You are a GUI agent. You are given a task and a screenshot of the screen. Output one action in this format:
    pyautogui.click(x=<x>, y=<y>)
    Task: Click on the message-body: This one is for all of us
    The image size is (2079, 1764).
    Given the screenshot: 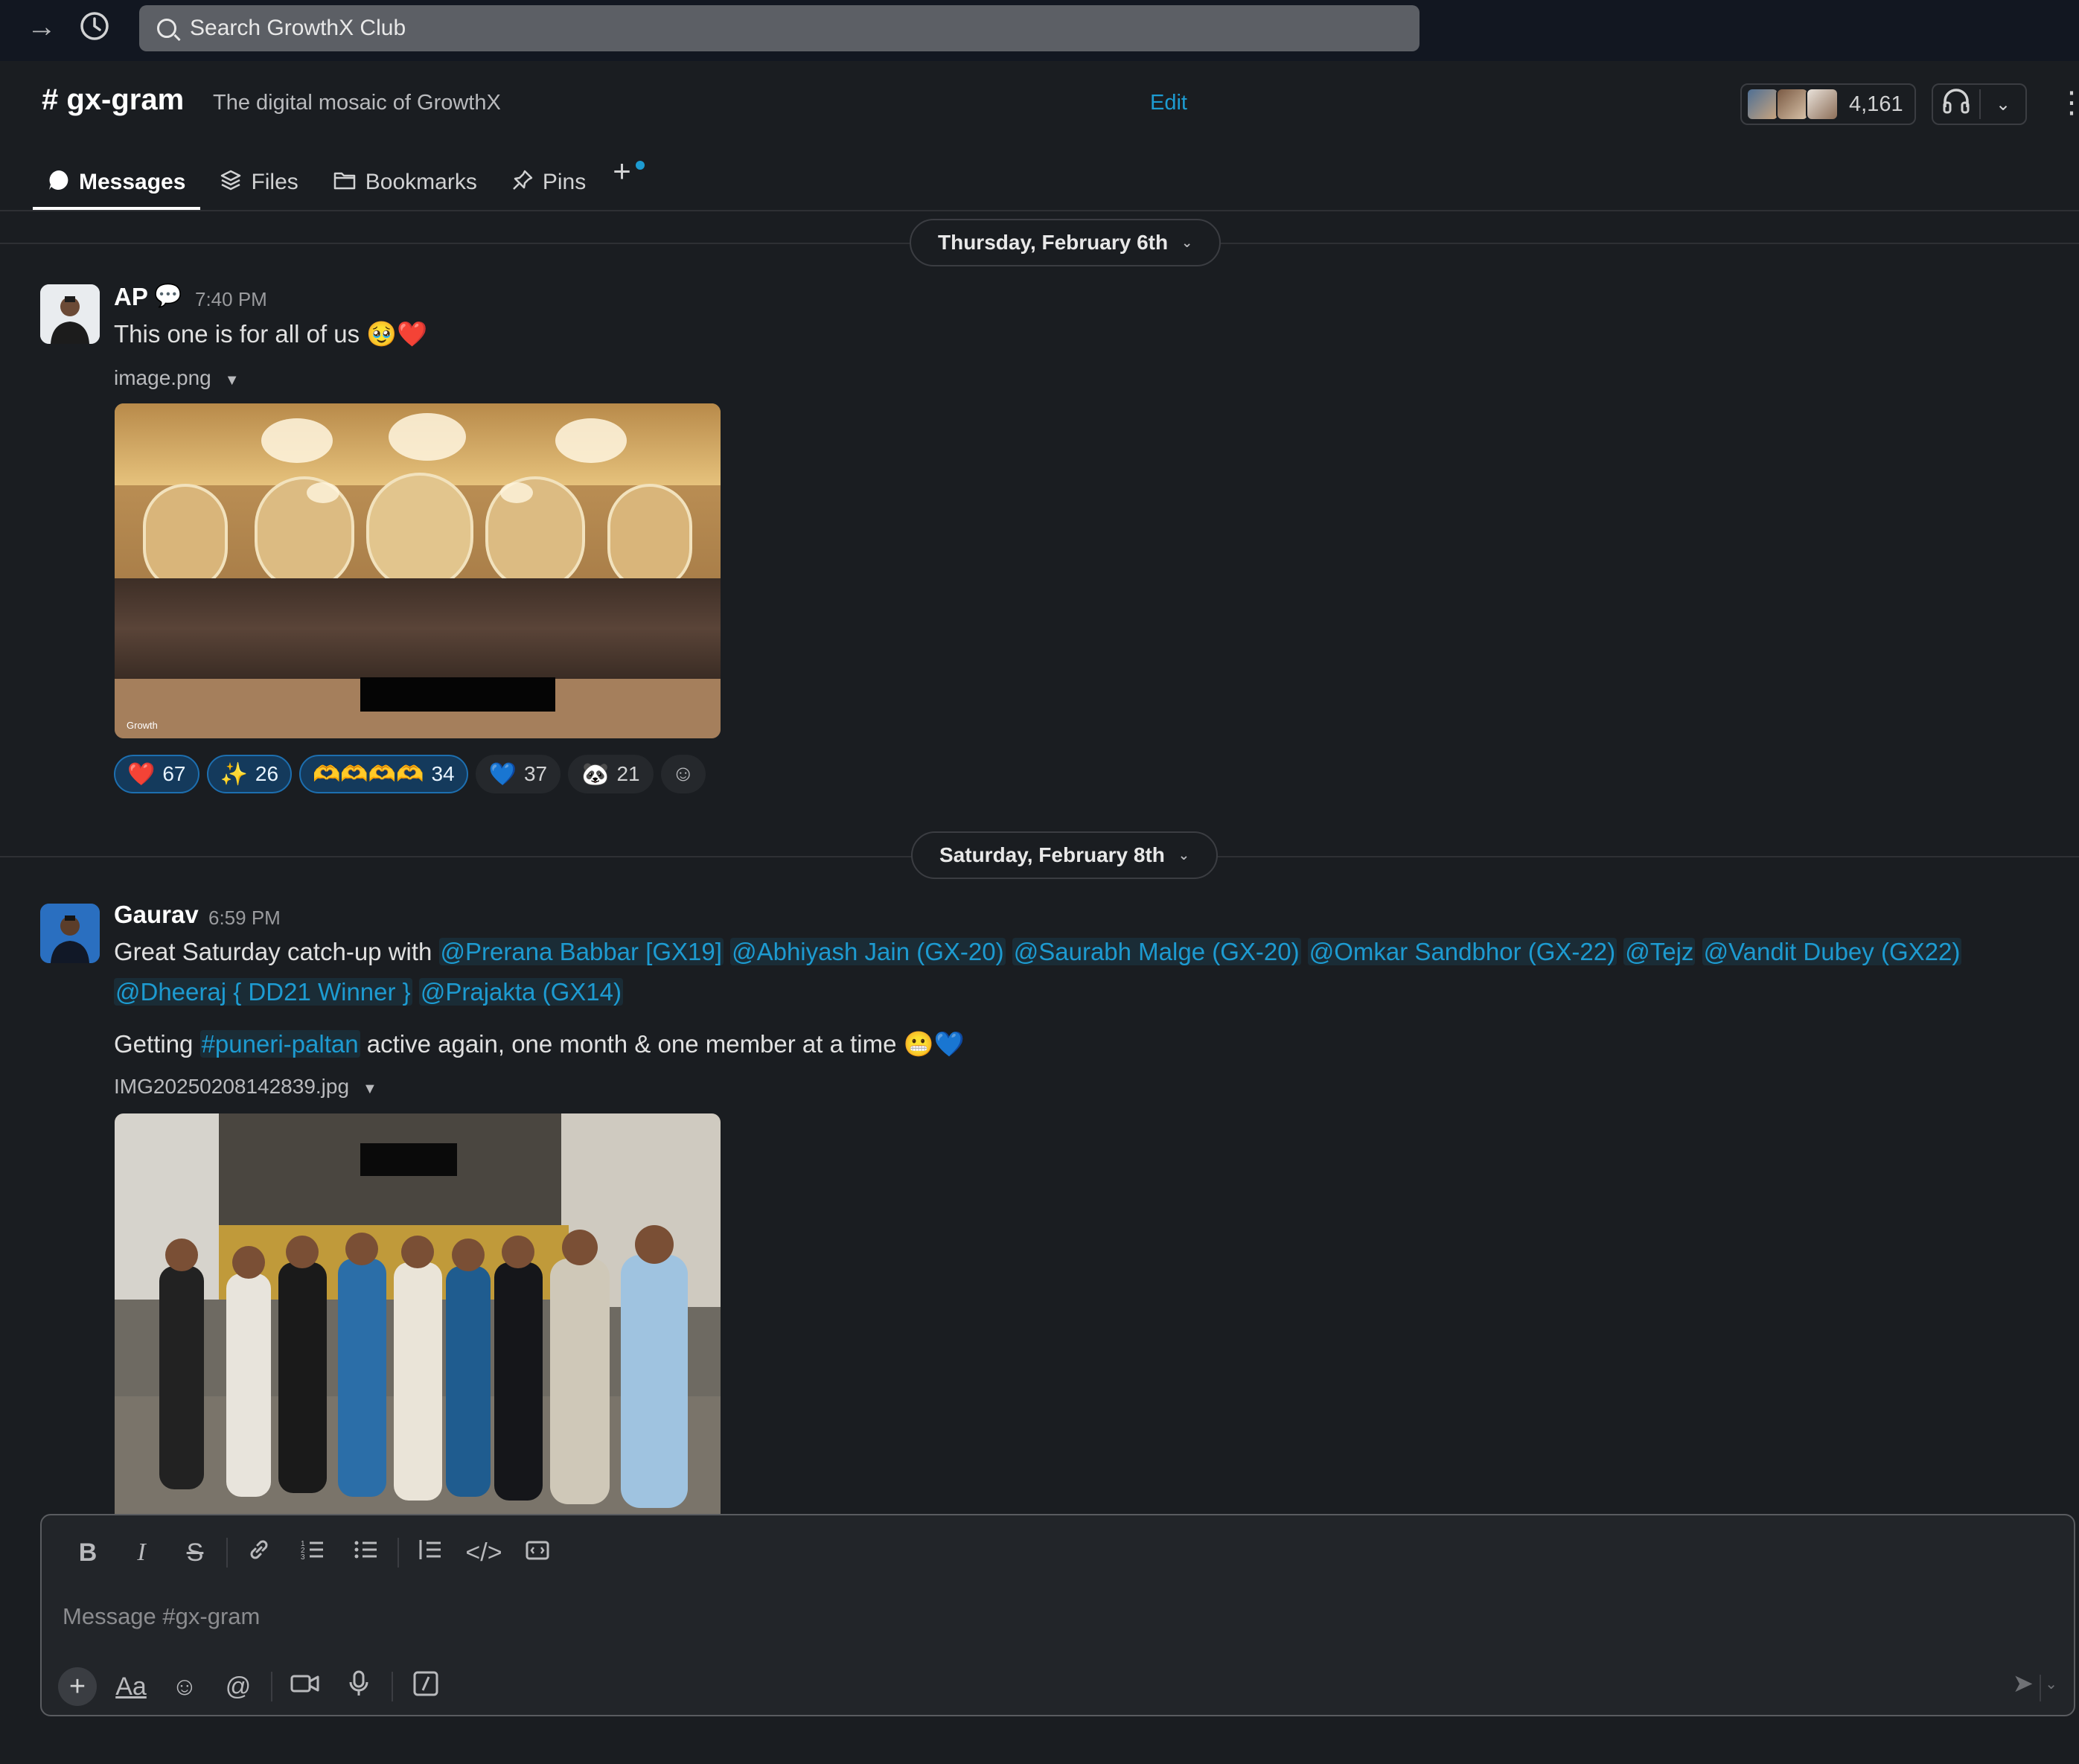 What is the action you would take?
    pyautogui.click(x=237, y=334)
    